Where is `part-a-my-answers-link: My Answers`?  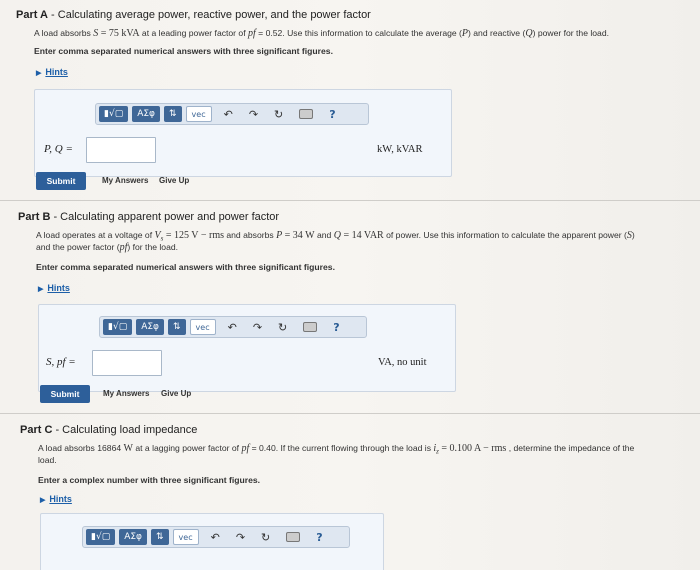
part-a-my-answers-link: My Answers is located at coordinates (125, 180).